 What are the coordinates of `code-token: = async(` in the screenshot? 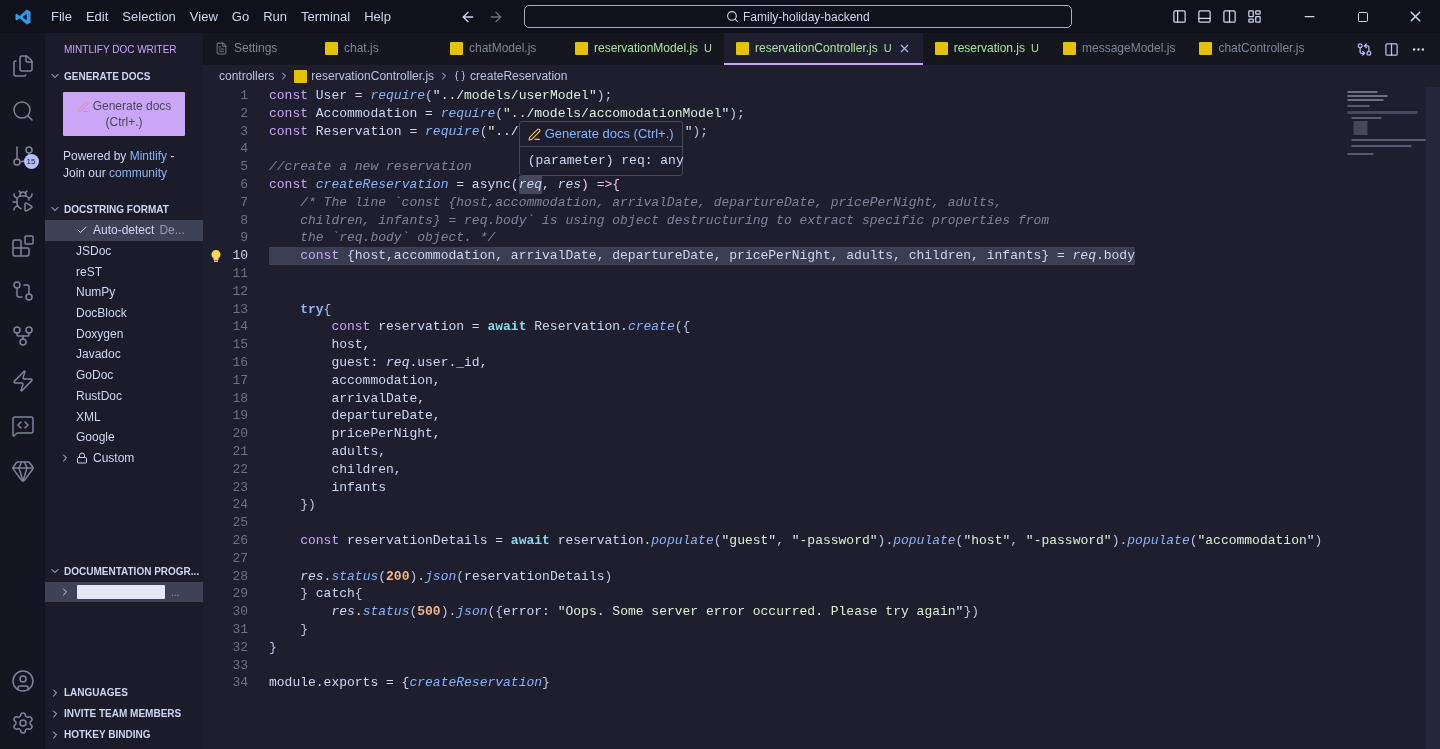 It's located at (487, 185).